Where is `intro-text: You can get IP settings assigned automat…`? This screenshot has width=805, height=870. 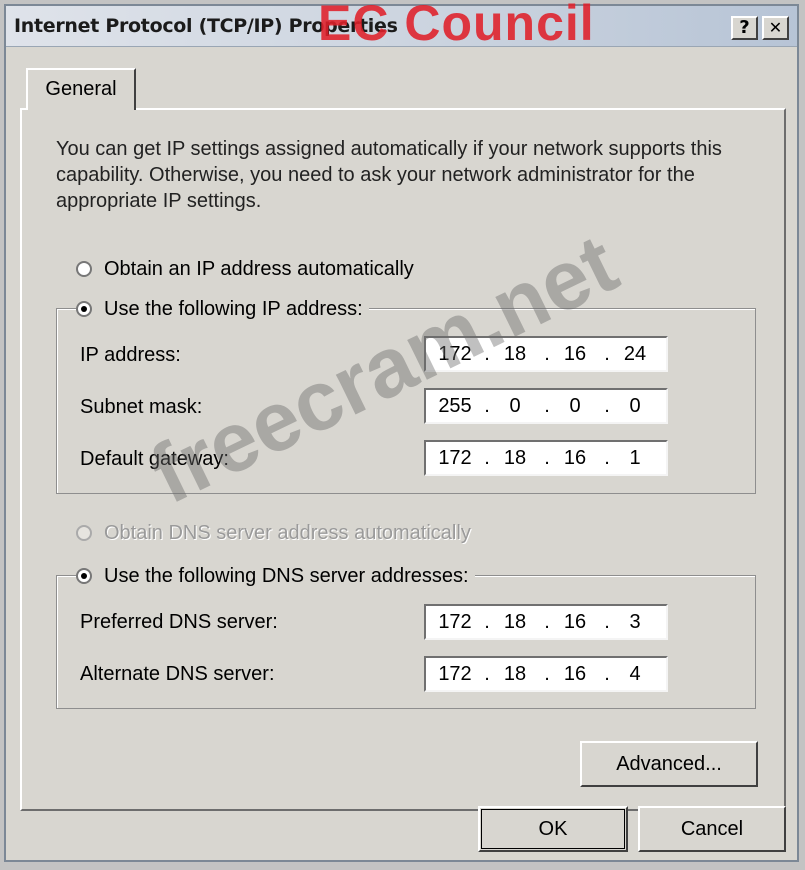 intro-text: You can get IP settings assigned automat… is located at coordinates (389, 175).